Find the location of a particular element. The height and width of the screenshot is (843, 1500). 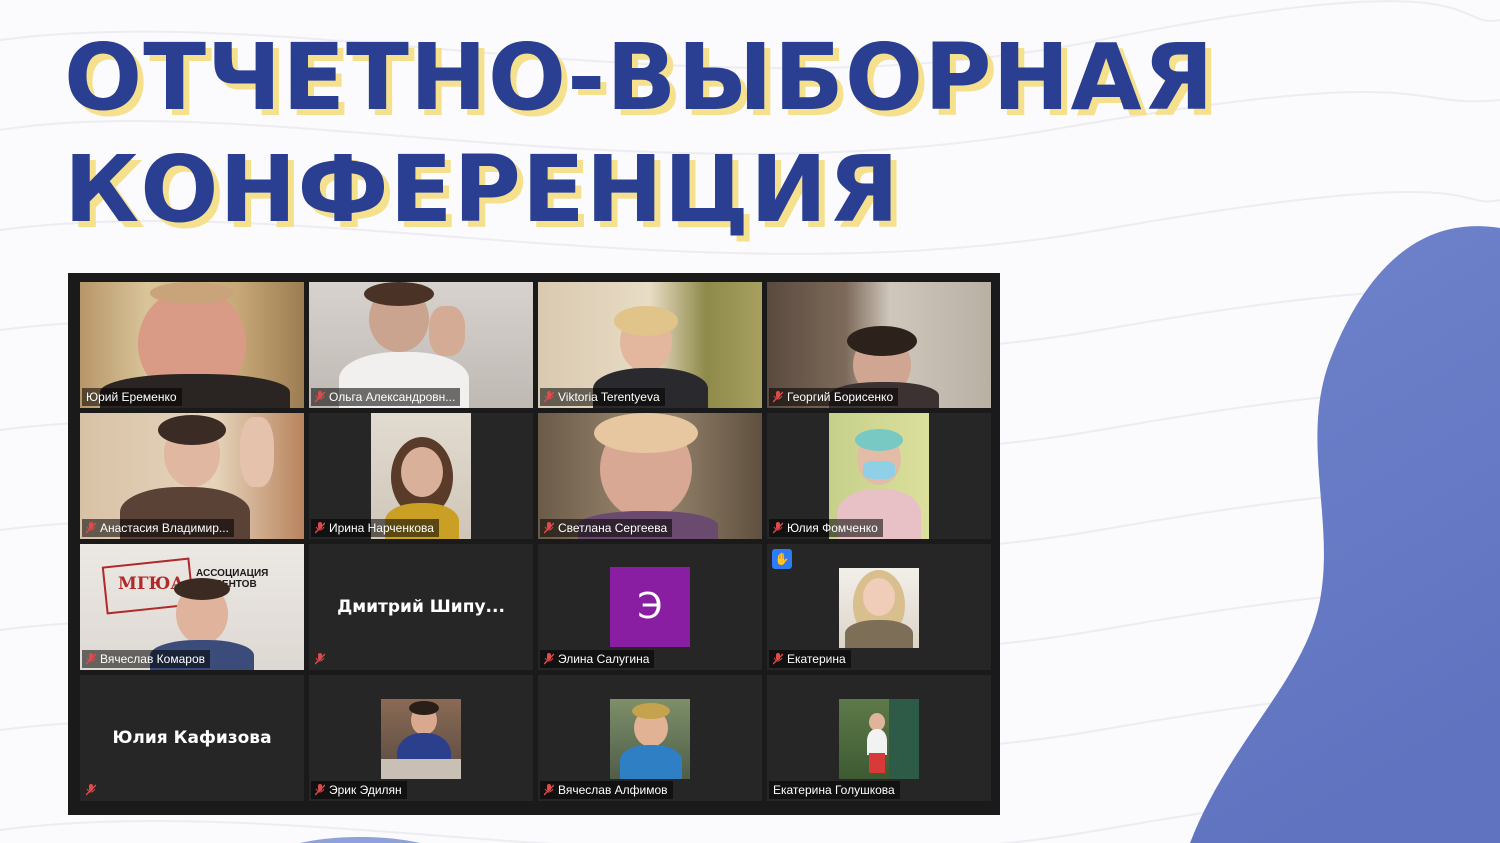

participant-tile: Эрик Эдилян is located at coordinates (421, 738).